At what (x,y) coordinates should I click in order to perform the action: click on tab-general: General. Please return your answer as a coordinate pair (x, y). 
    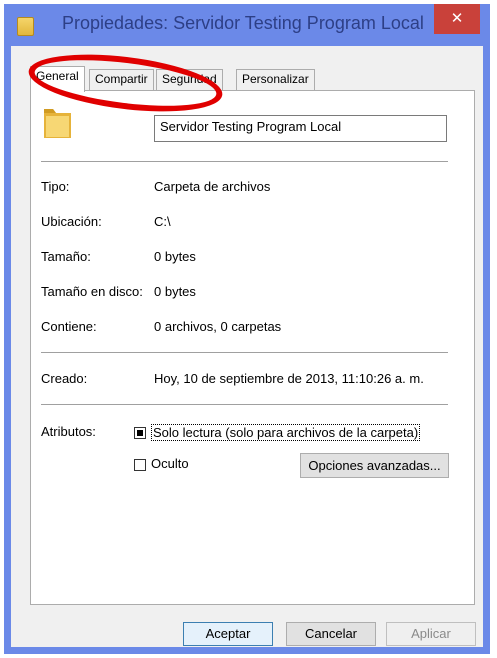
    Looking at the image, I should click on (57, 79).